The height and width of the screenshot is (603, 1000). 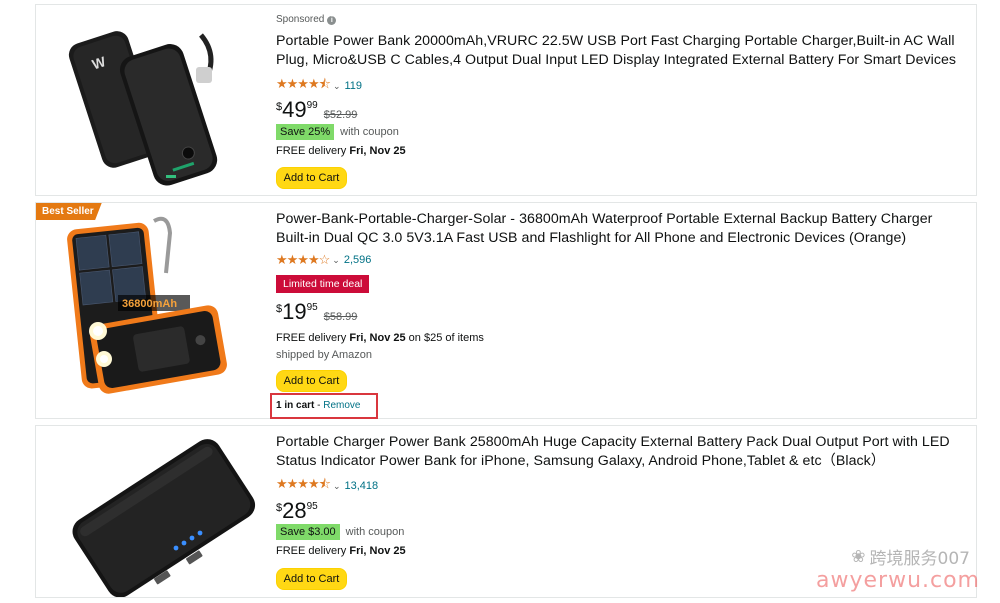 What do you see at coordinates (898, 580) in the screenshot?
I see `watermark-url: awyerwu.com` at bounding box center [898, 580].